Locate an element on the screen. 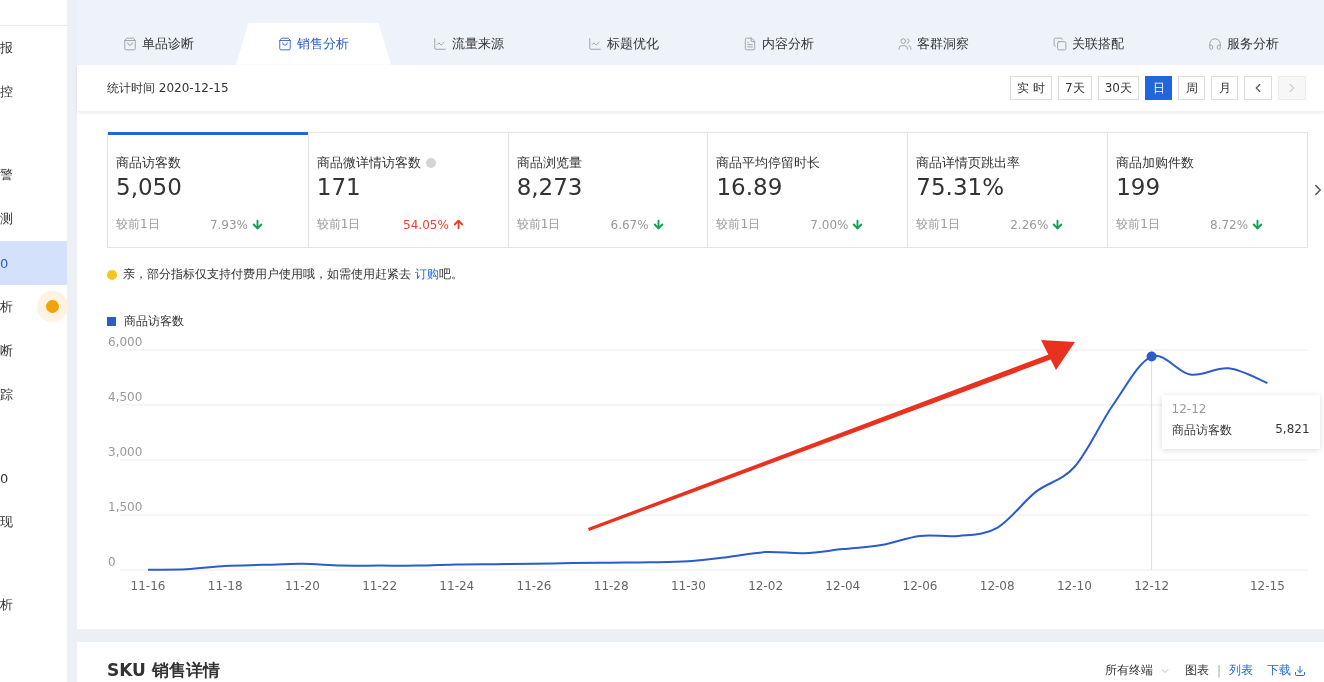  change-value: 8.72% is located at coordinates (1229, 225).